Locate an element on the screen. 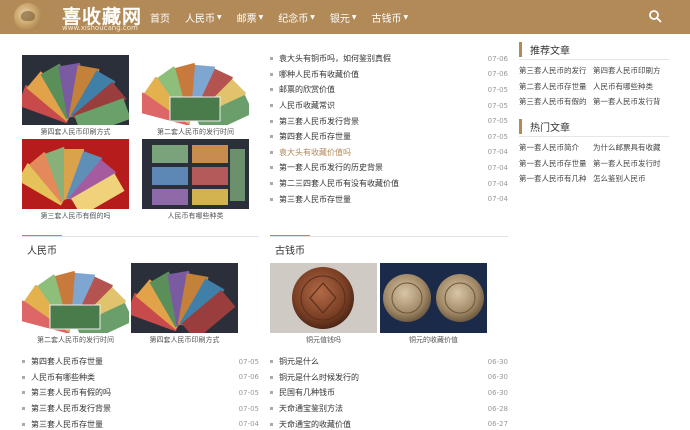 This screenshot has width=690, height=430. list-item: 铜元是什么时候发行的 06-30 is located at coordinates (389, 378).